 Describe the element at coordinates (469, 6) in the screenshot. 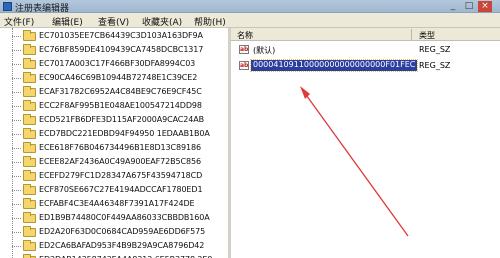

I see `maximize-button: □` at that location.